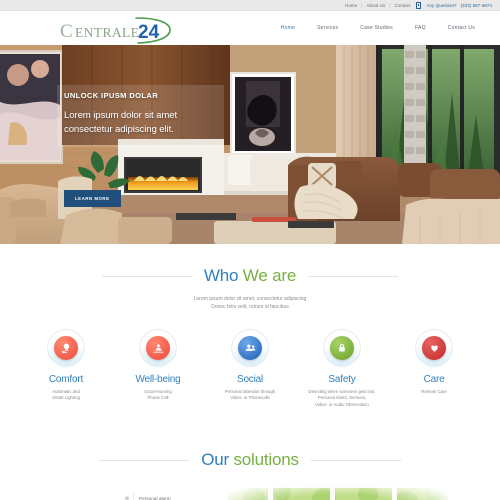  Describe the element at coordinates (250, 449) in the screenshot. I see `our-solutions-heading: Our solutions` at that location.